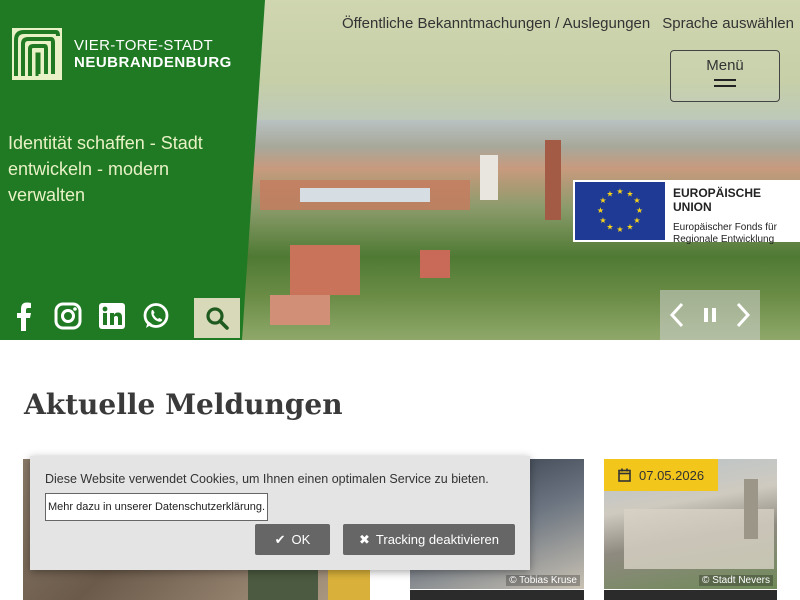 This screenshot has height=600, width=800. I want to click on language-select: Sprache auswählen, so click(728, 23).